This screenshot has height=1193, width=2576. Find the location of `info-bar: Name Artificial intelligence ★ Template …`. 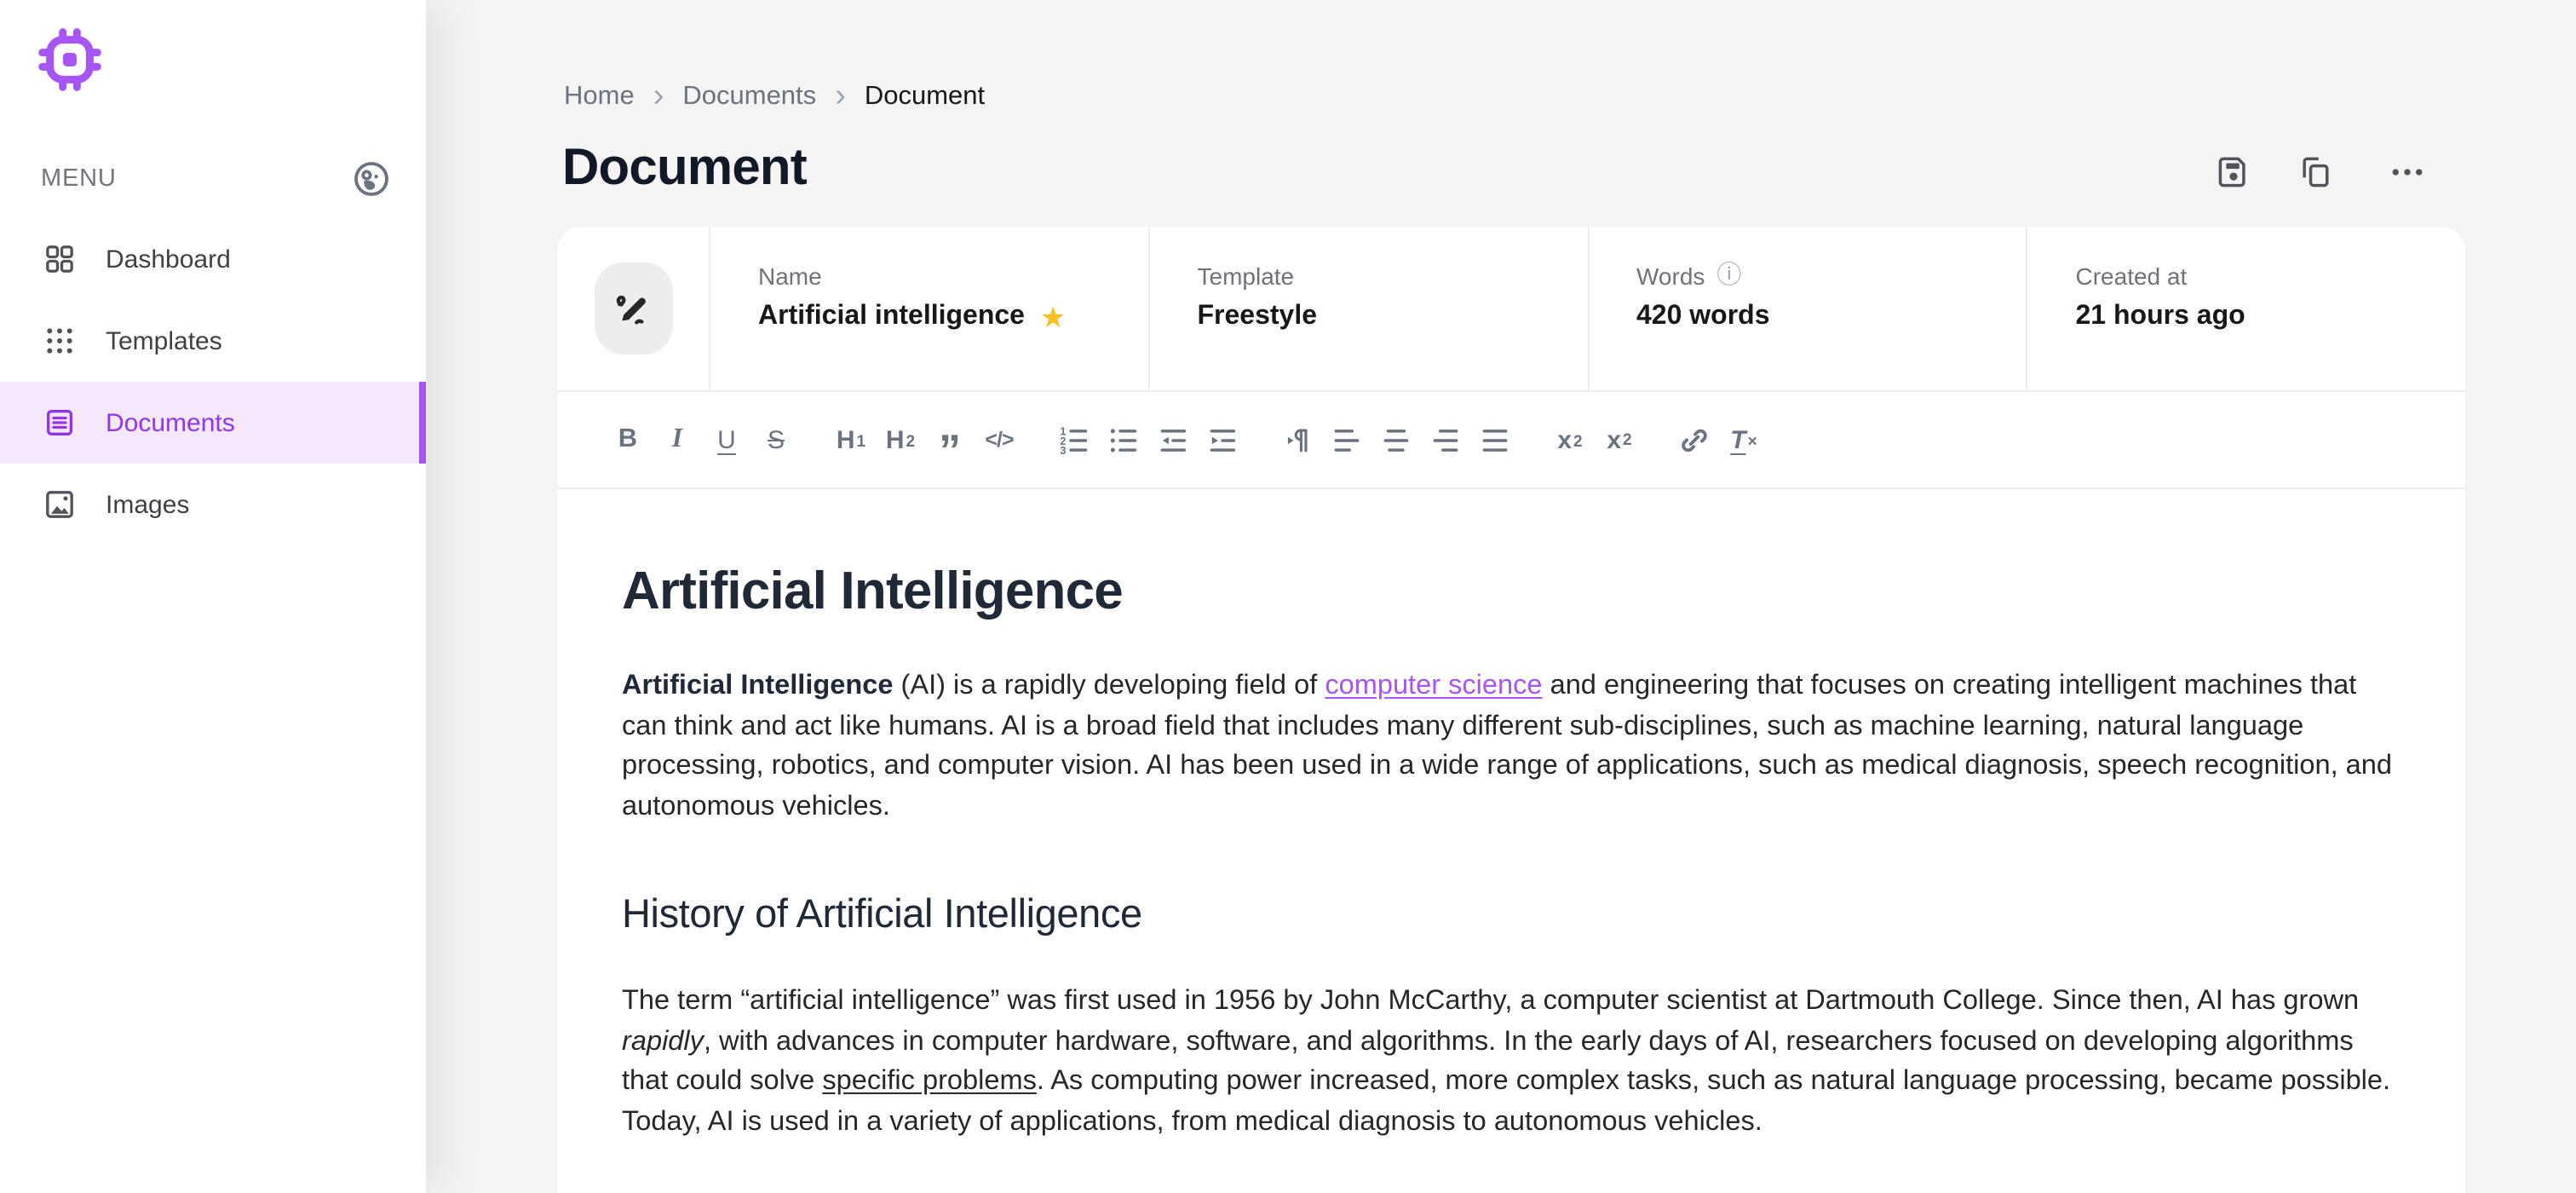

info-bar: Name Artificial intelligence ★ Template … is located at coordinates (1511, 309).